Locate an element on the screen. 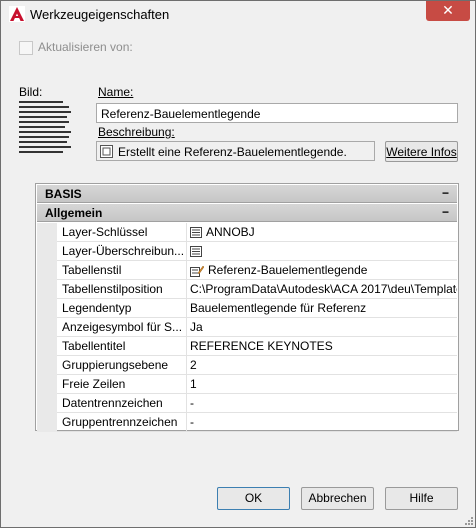 This screenshot has width=476, height=528. ok-label: OK is located at coordinates (253, 498).